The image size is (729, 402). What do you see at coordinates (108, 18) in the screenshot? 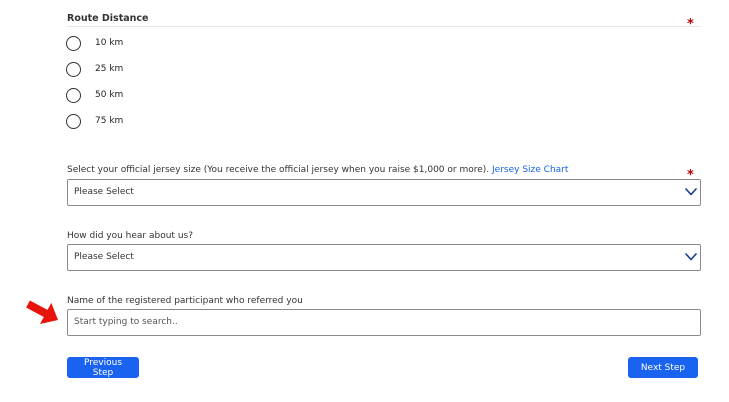
I see `route-distance-title: Route Distance` at bounding box center [108, 18].